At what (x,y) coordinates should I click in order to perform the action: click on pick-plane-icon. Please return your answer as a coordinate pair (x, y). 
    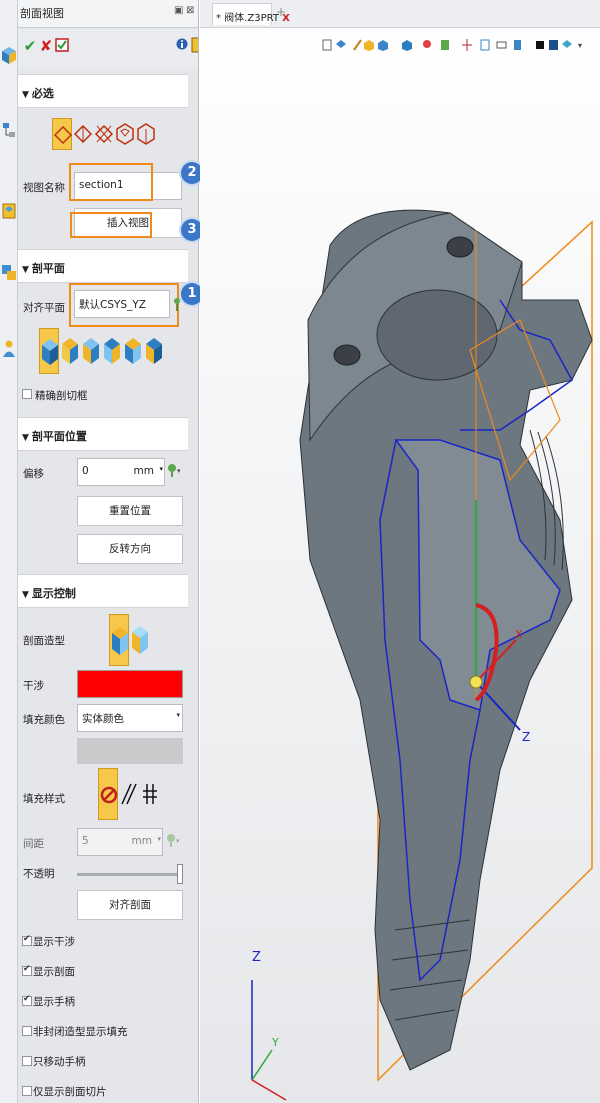
    Looking at the image, I should click on (177, 304).